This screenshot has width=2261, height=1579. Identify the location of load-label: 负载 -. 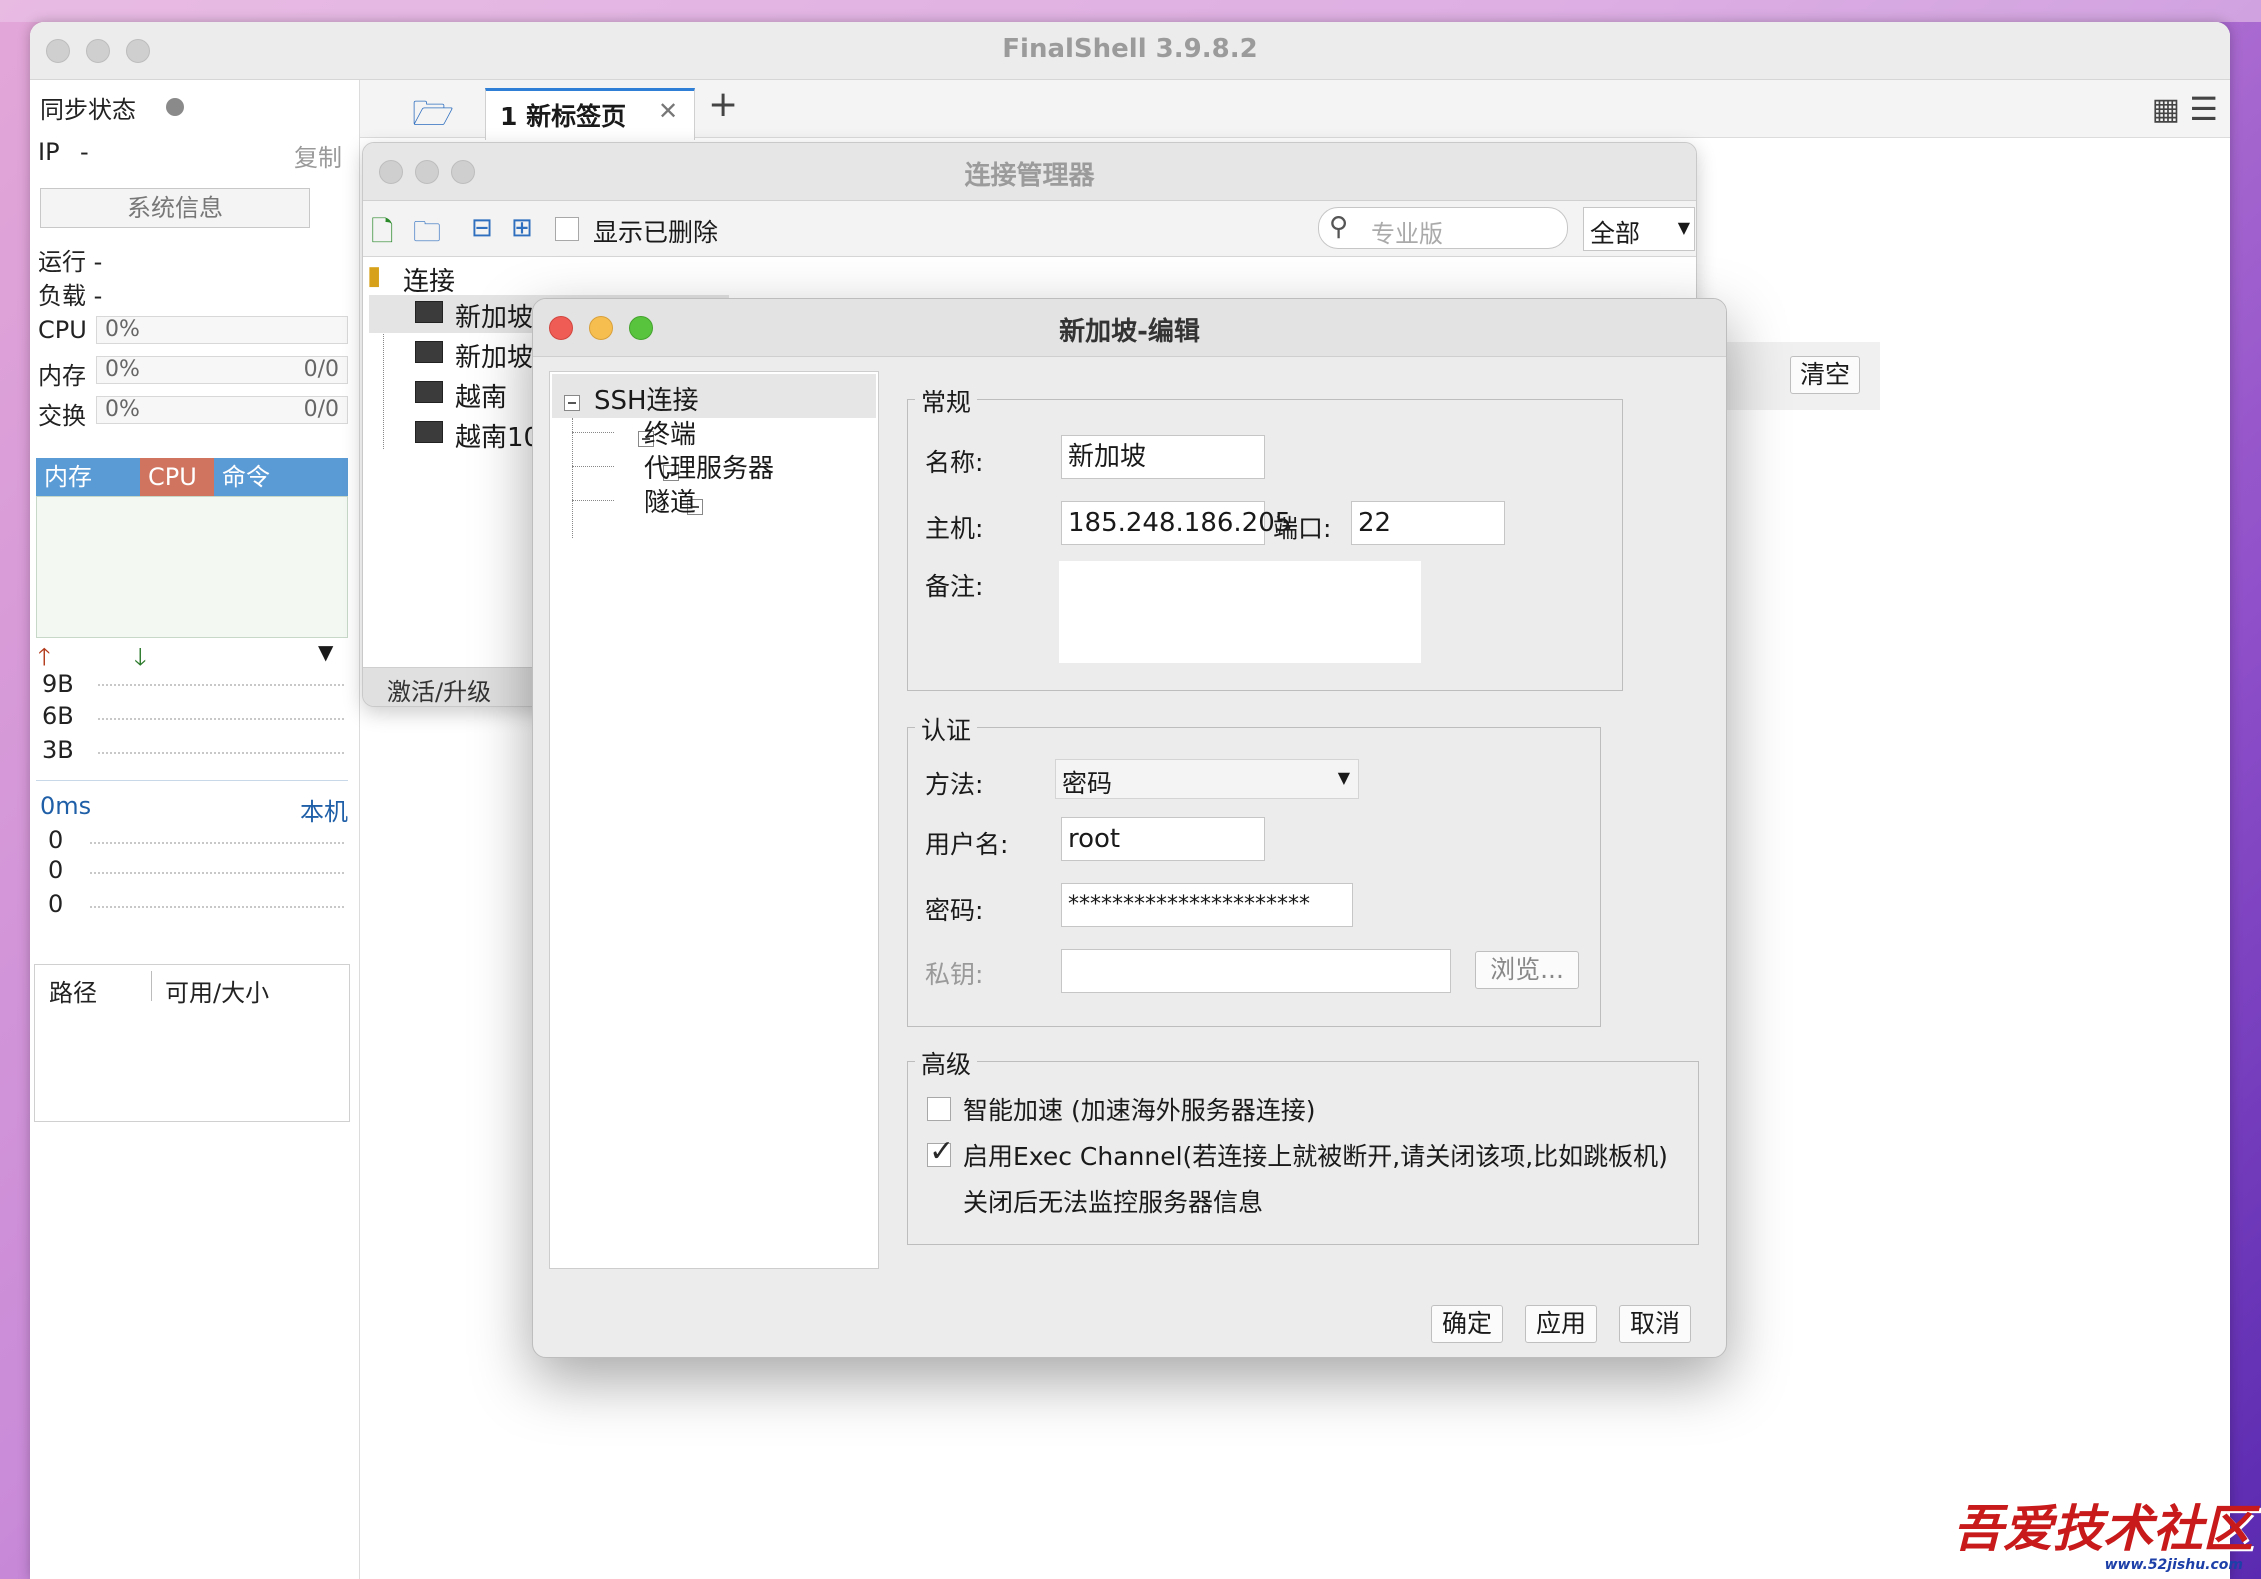
(70, 296).